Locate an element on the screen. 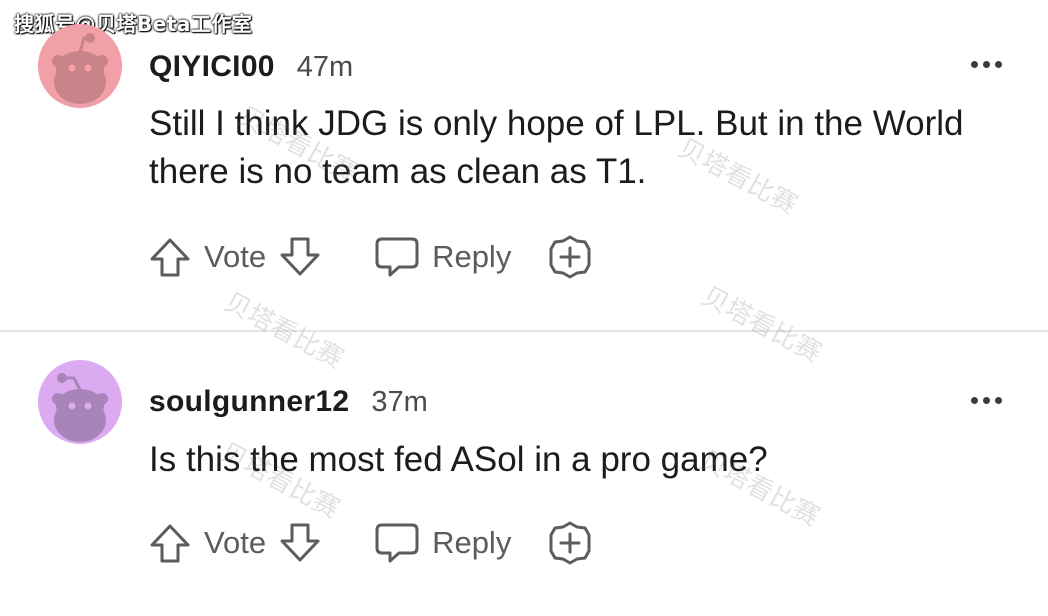 The width and height of the screenshot is (1048, 616). username: soulgunner12 is located at coordinates (249, 402).